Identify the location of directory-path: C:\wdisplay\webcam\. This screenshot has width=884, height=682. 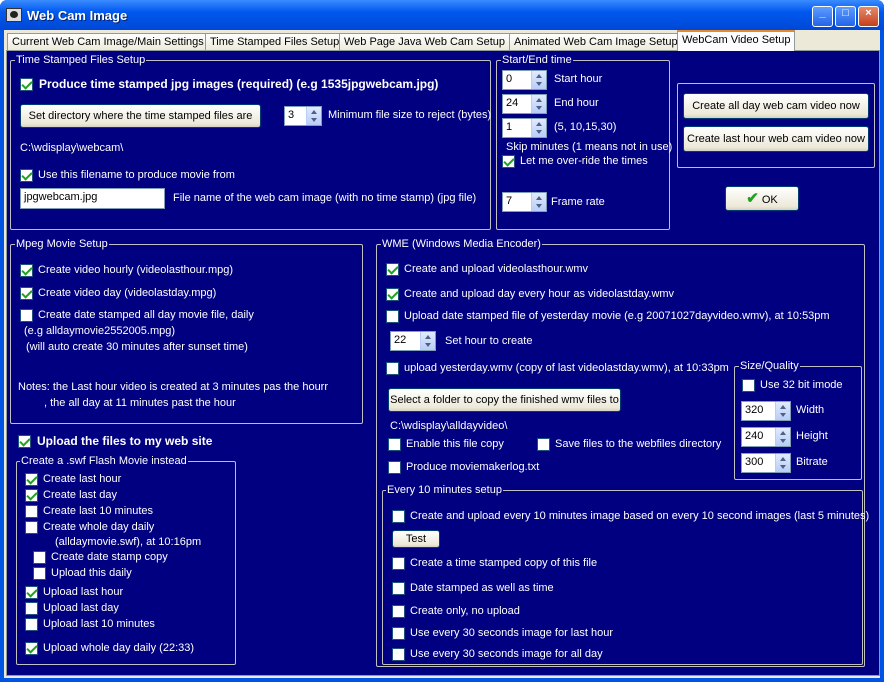
(72, 148).